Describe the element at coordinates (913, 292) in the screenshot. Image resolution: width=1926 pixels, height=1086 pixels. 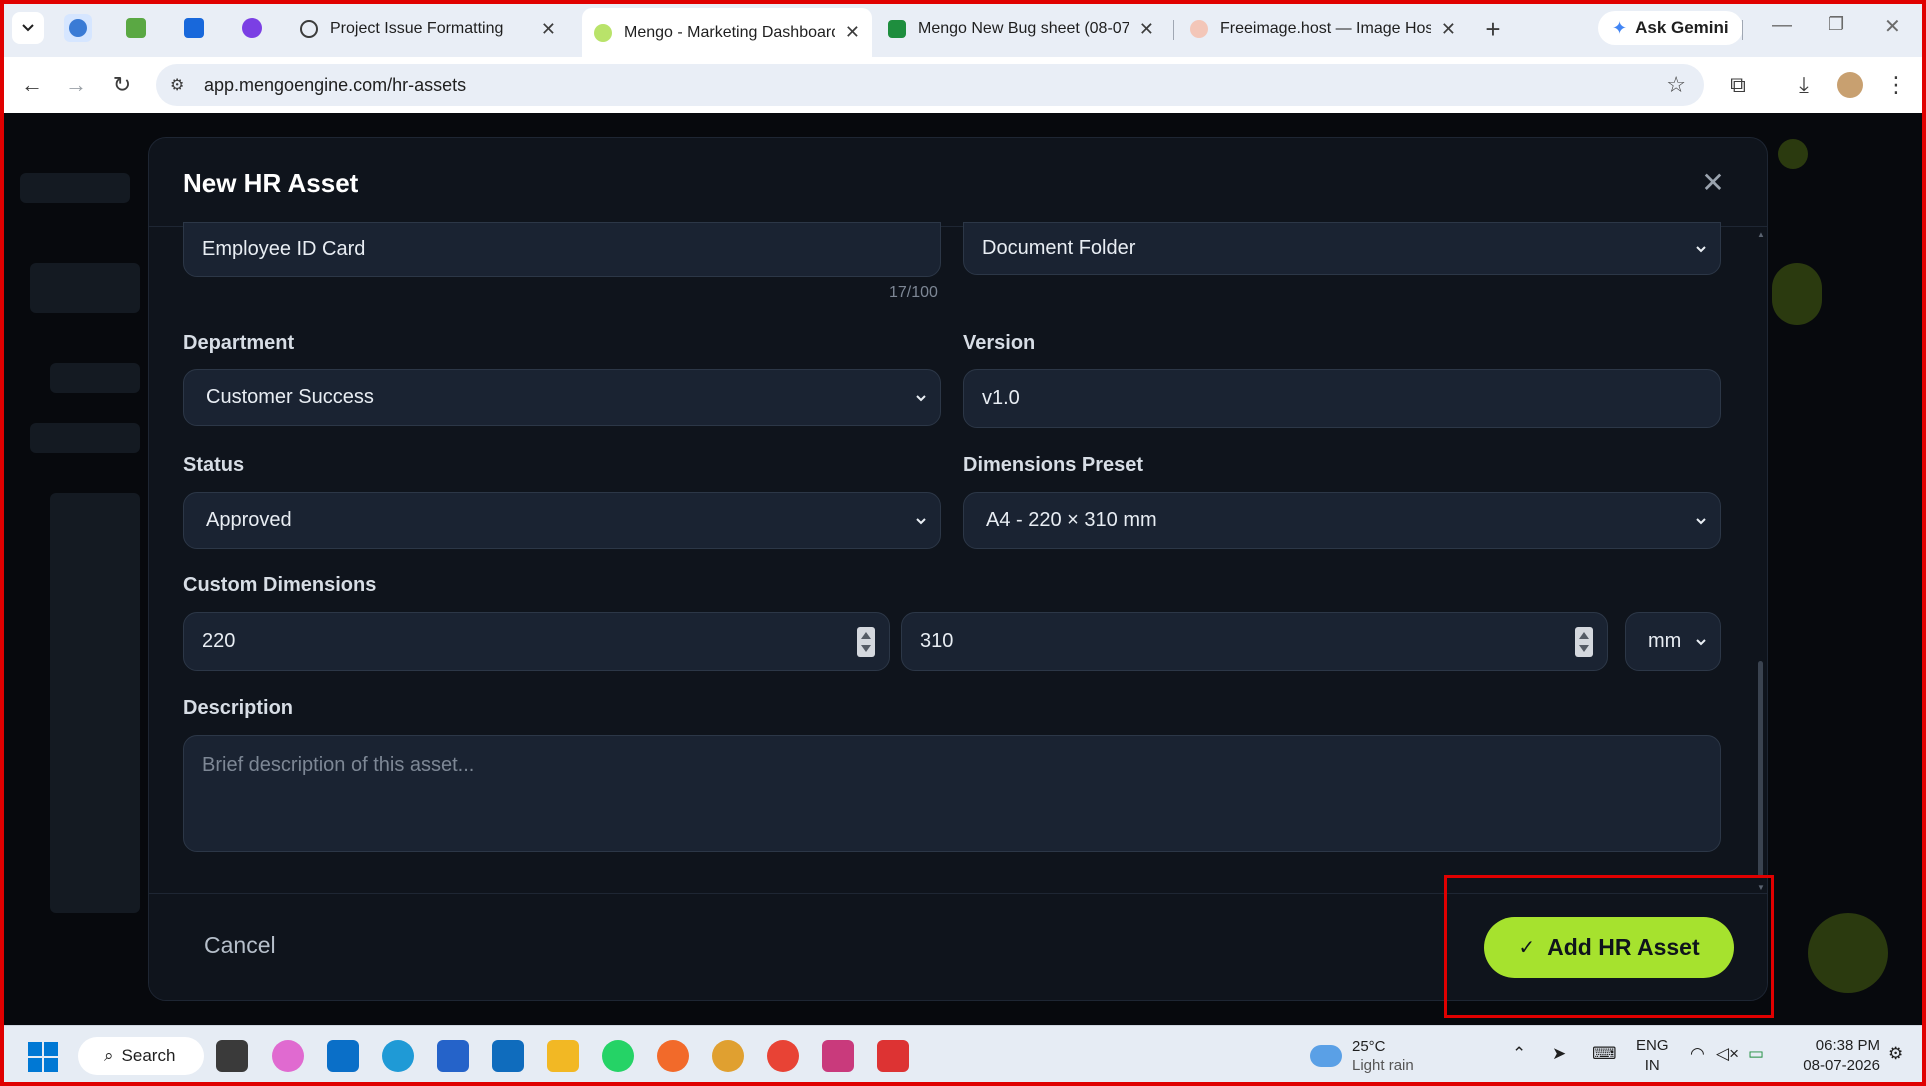
I see `asset-name-char-counter: 17/100` at that location.